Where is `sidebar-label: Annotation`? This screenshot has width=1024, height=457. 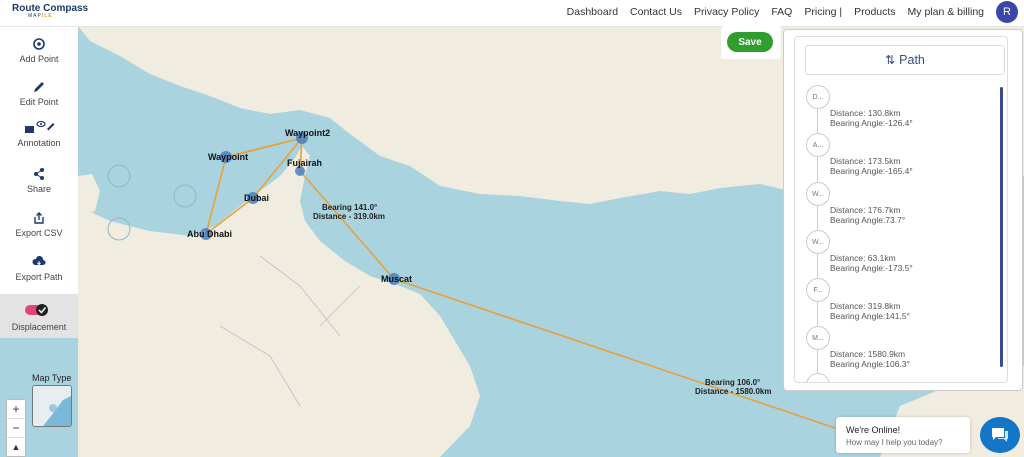 sidebar-label: Annotation is located at coordinates (39, 143).